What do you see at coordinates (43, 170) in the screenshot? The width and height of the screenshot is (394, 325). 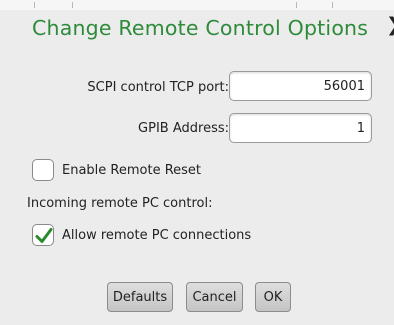 I see `enable-remote-reset-checkbox` at bounding box center [43, 170].